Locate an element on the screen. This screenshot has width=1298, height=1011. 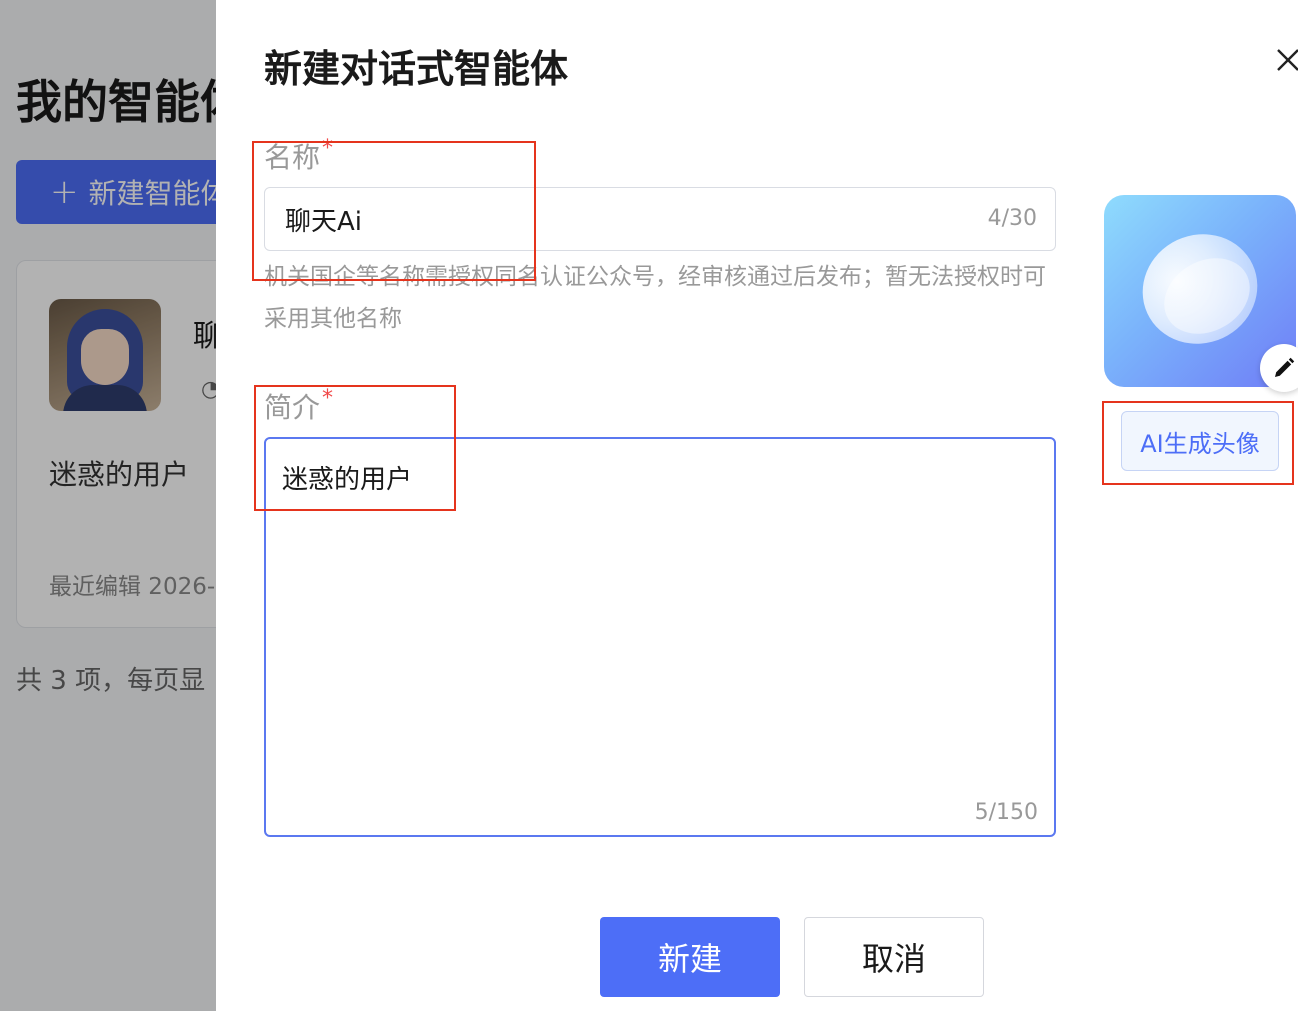
name-field-label: 名称* is located at coordinates (298, 156).